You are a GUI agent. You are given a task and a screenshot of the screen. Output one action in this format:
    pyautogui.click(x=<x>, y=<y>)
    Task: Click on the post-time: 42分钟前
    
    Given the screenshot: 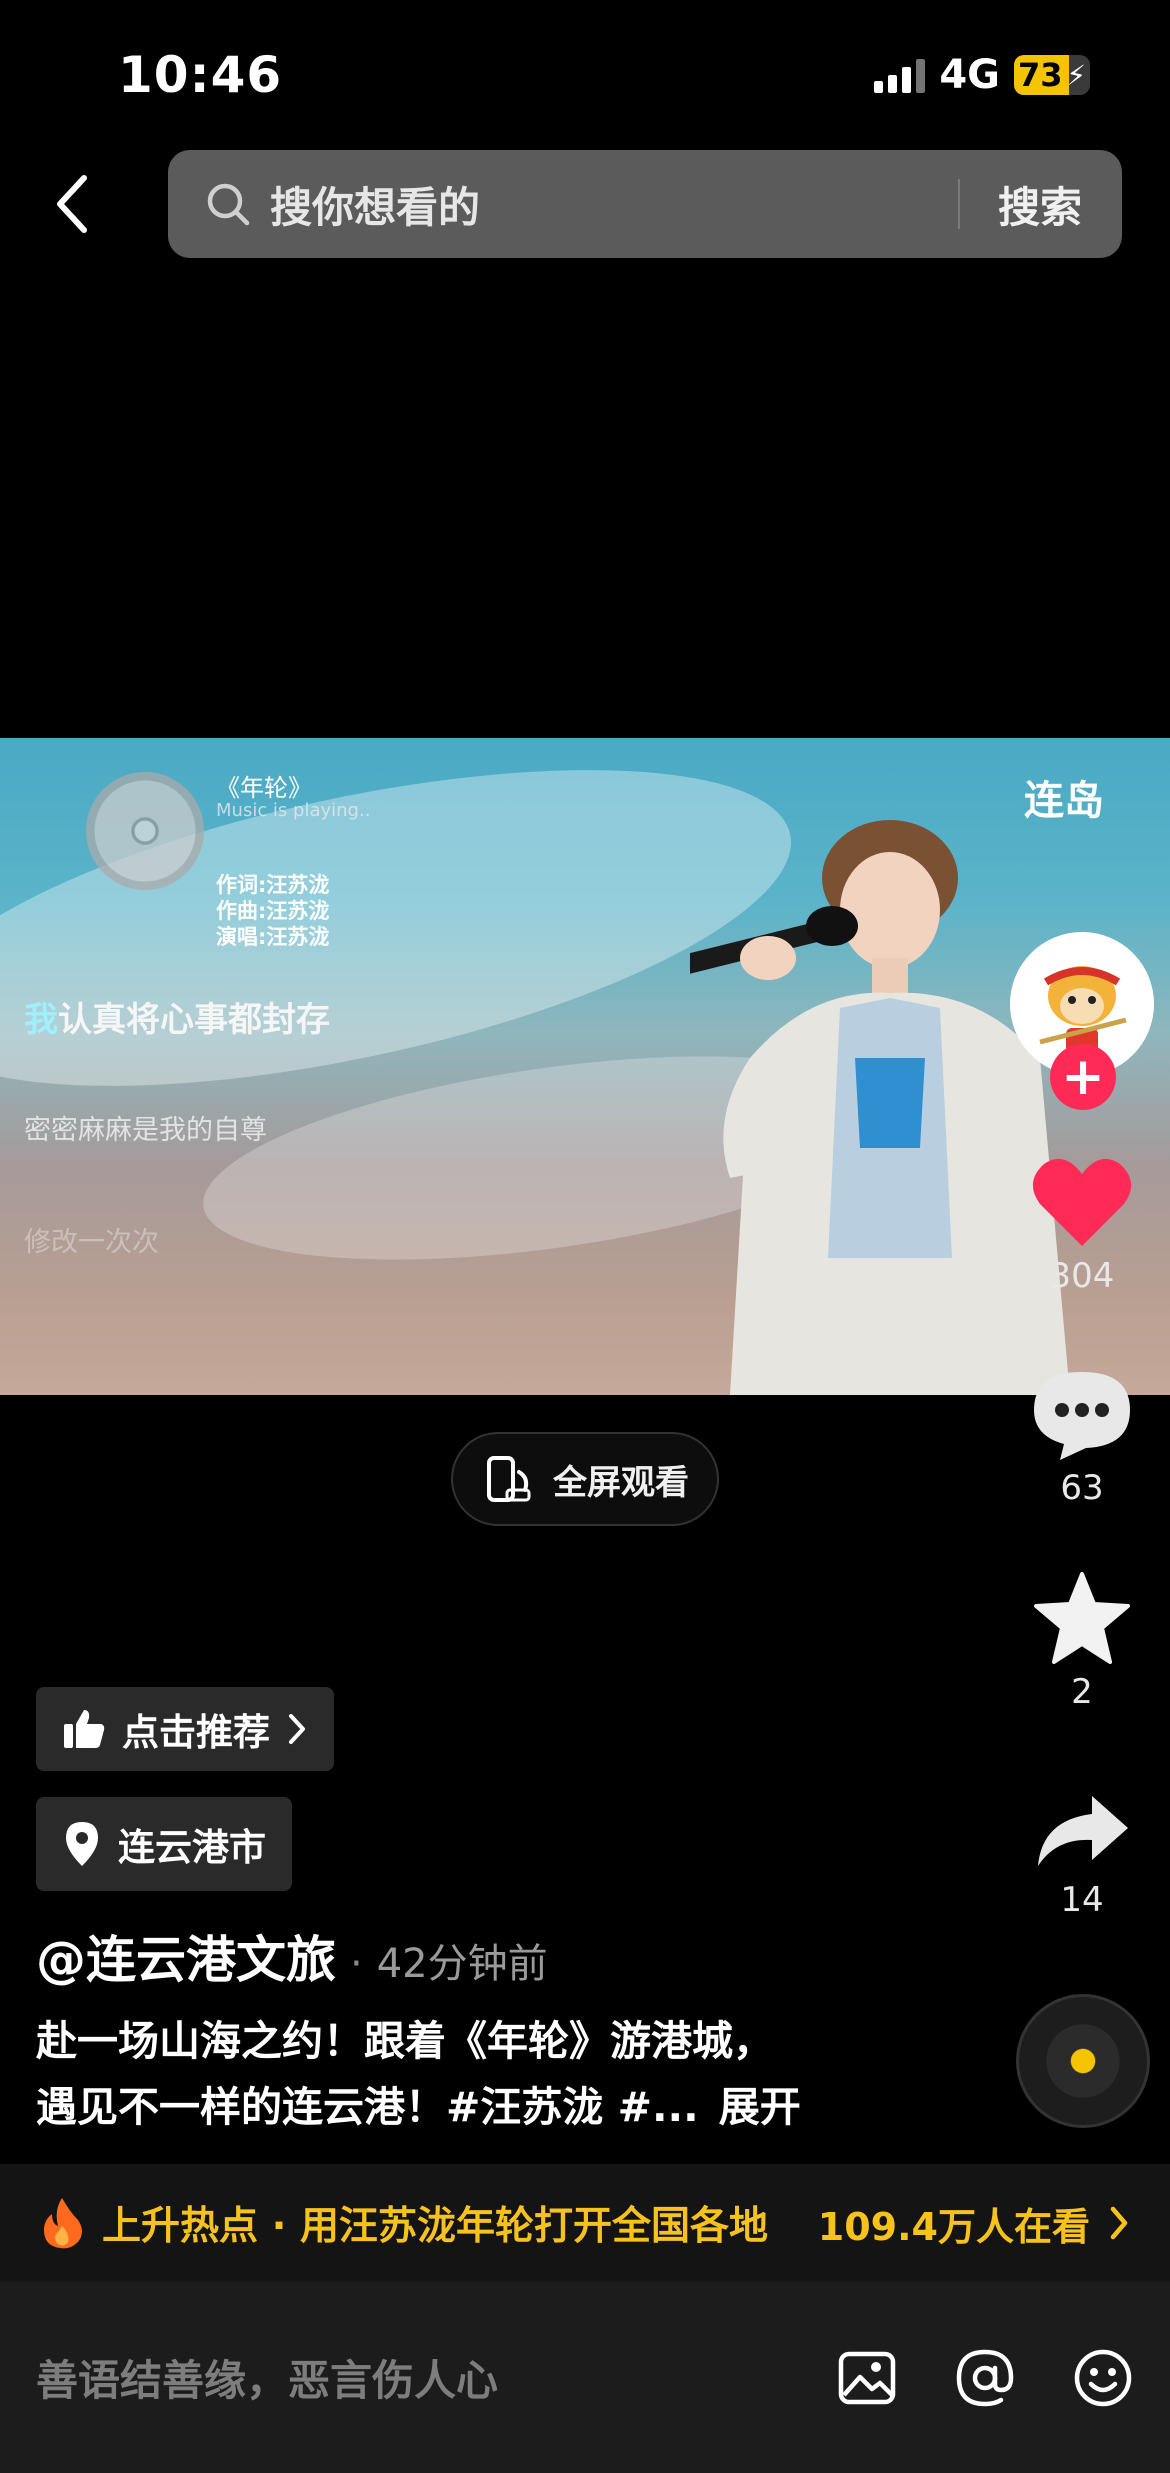 What is the action you would take?
    pyautogui.click(x=462, y=1964)
    